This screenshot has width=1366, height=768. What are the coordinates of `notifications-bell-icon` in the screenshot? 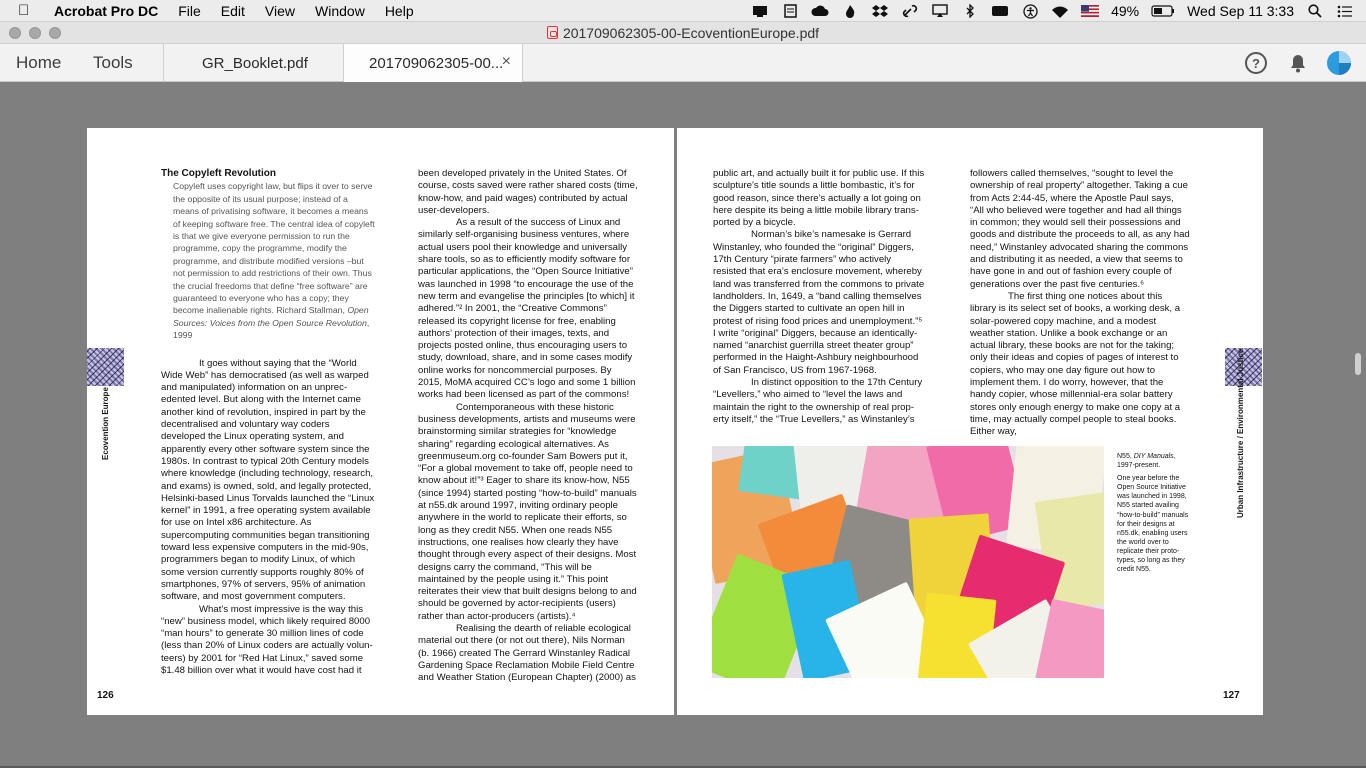 It's located at (1298, 63).